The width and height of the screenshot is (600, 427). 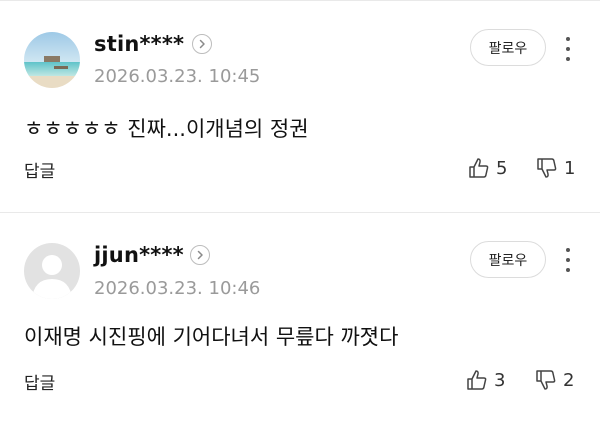 What do you see at coordinates (500, 380) in the screenshot?
I see `like-count: 3` at bounding box center [500, 380].